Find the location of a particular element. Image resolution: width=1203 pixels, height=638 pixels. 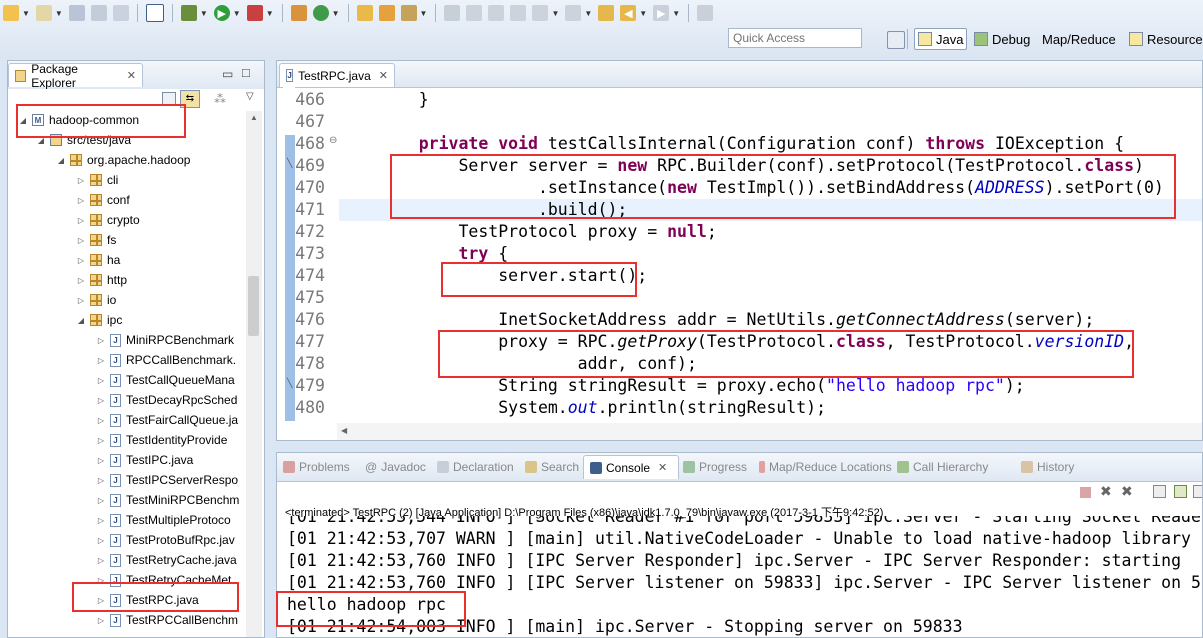

tab-testrpc-java: J TestRPC.java ✕ is located at coordinates (337, 75).